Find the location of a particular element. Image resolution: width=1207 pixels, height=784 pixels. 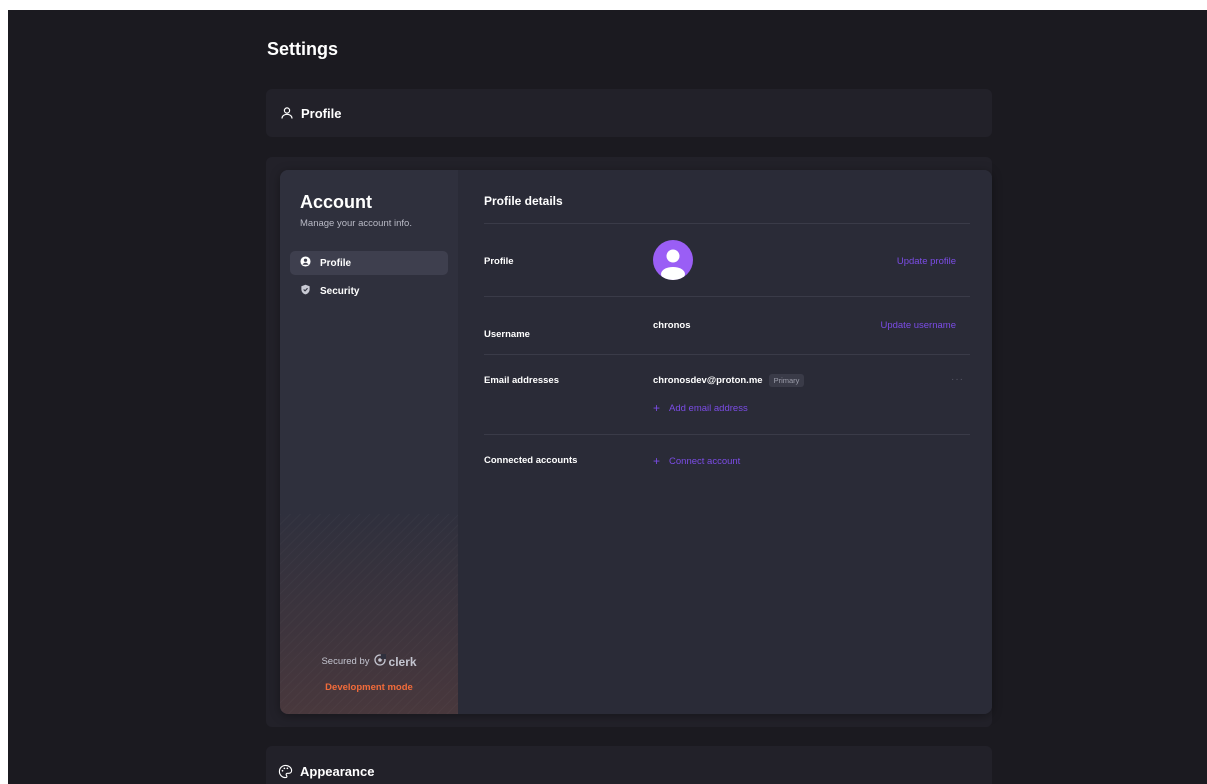

email-entry: chronosdev@proton.me Primary is located at coordinates (729, 380).